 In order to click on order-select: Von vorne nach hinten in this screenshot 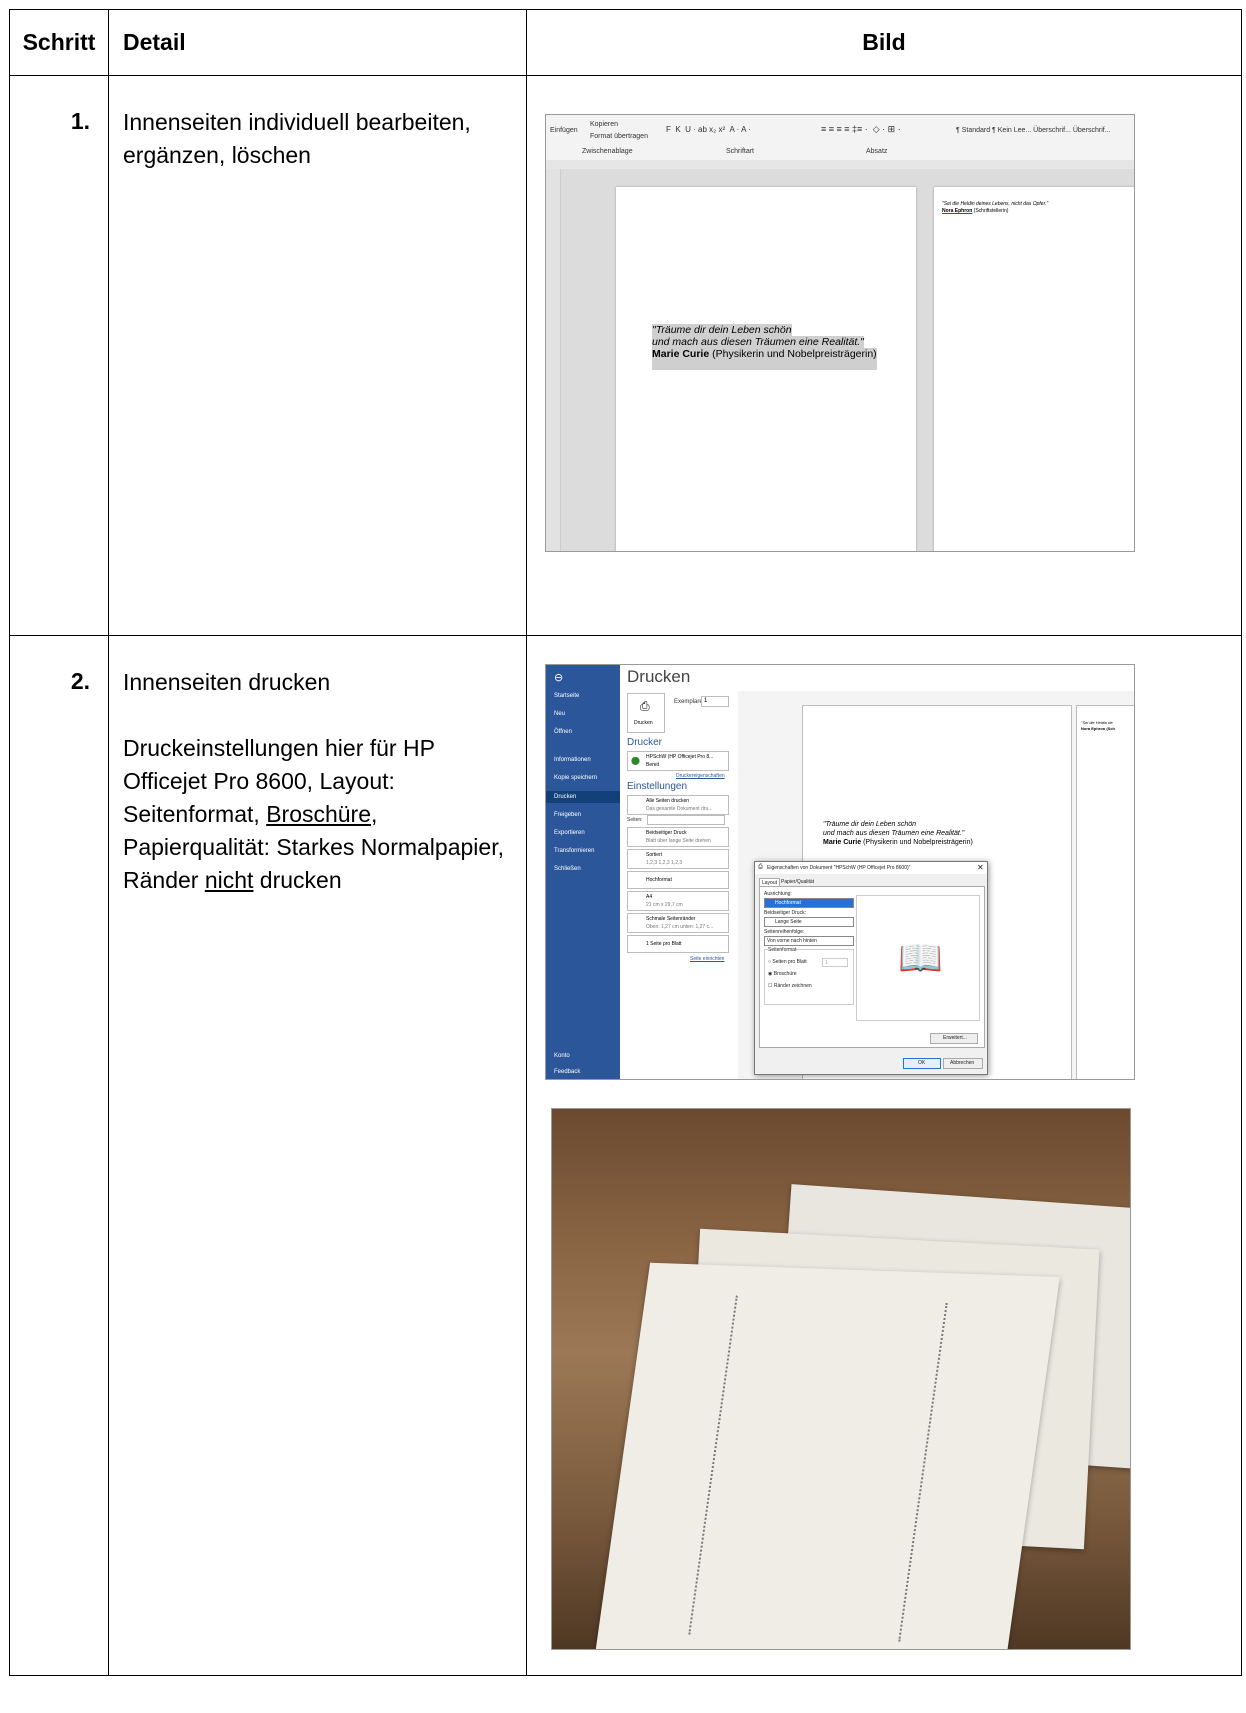, I will do `click(809, 941)`.